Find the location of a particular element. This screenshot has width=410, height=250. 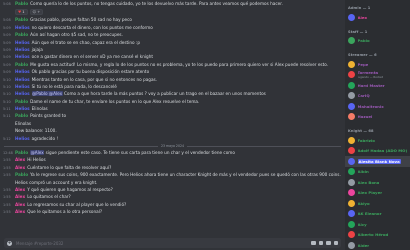

message-text: Cuéntame lo que falta de resolver aquí? is located at coordinates (69, 167).